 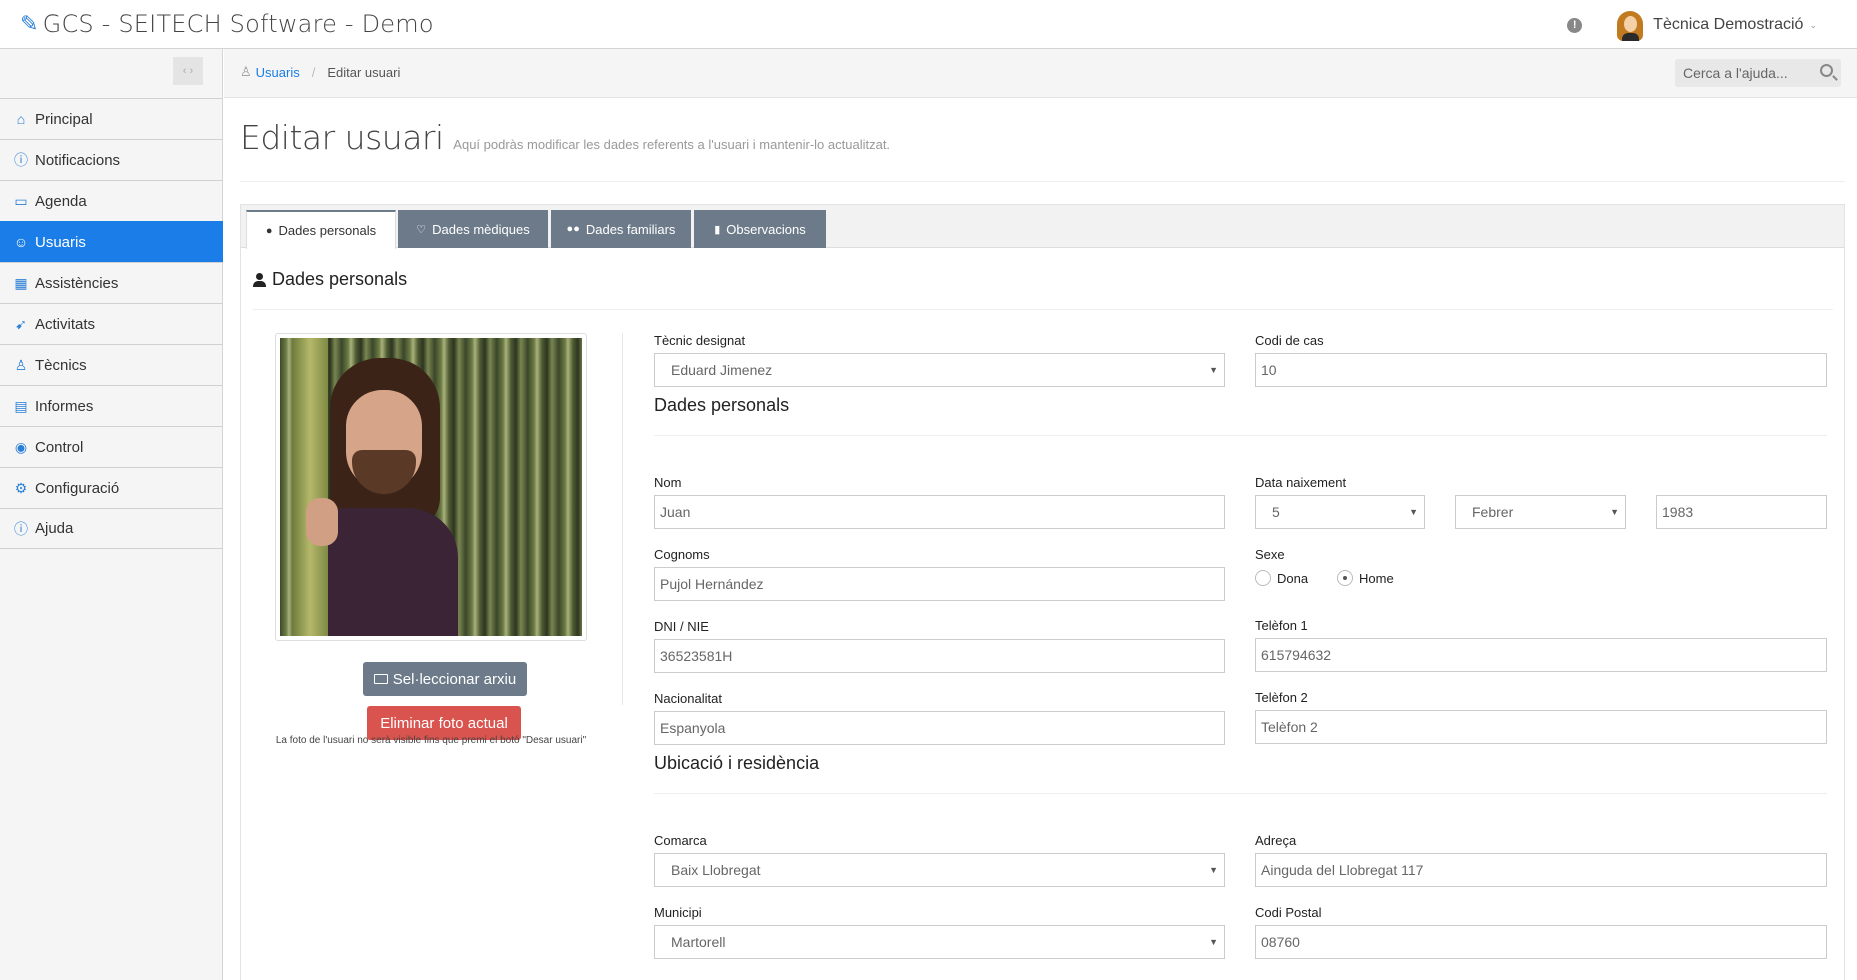 What do you see at coordinates (111, 528) in the screenshot?
I see `sidebar-item-ajuda: ⓘ Ajuda` at bounding box center [111, 528].